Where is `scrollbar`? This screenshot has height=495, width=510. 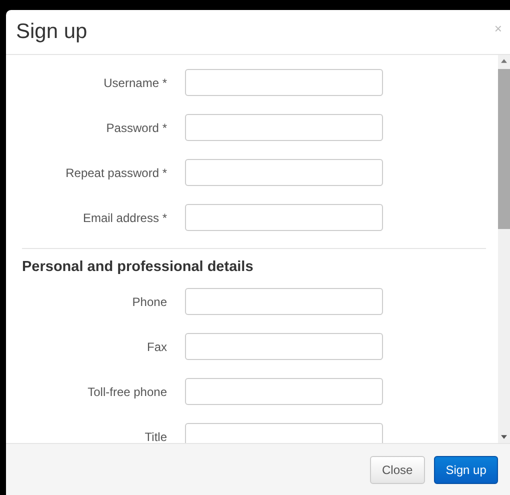 scrollbar is located at coordinates (504, 249).